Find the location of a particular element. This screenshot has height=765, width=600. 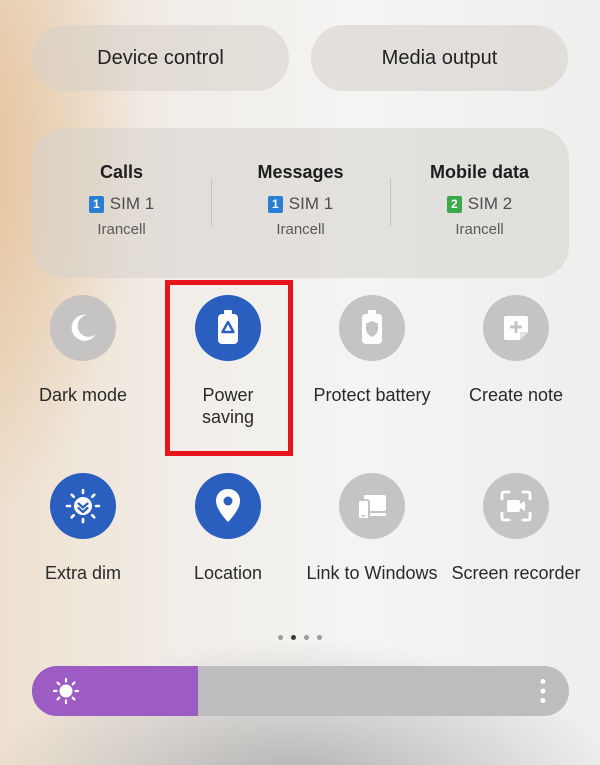

tile-extra-dim: Extra dim is located at coordinates (83, 528).